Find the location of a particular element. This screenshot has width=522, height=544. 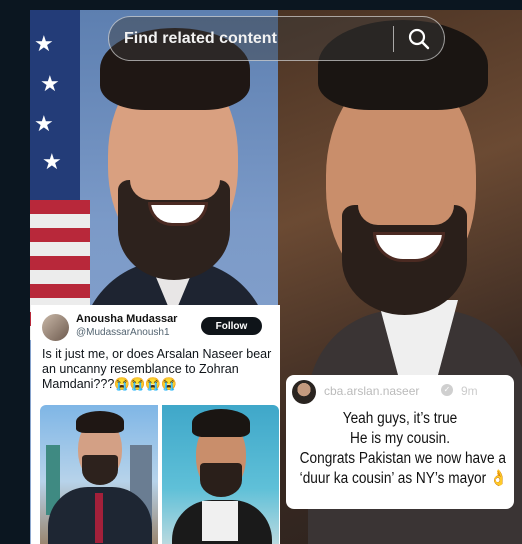

story-line: He is my cousin. is located at coordinates (400, 438).